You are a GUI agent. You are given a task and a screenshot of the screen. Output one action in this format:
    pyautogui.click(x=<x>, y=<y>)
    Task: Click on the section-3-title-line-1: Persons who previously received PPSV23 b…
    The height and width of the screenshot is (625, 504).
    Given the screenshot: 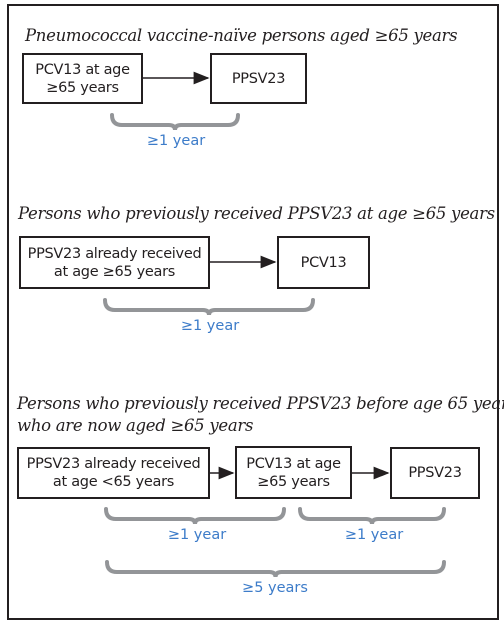 What is the action you would take?
    pyautogui.click(x=260, y=403)
    